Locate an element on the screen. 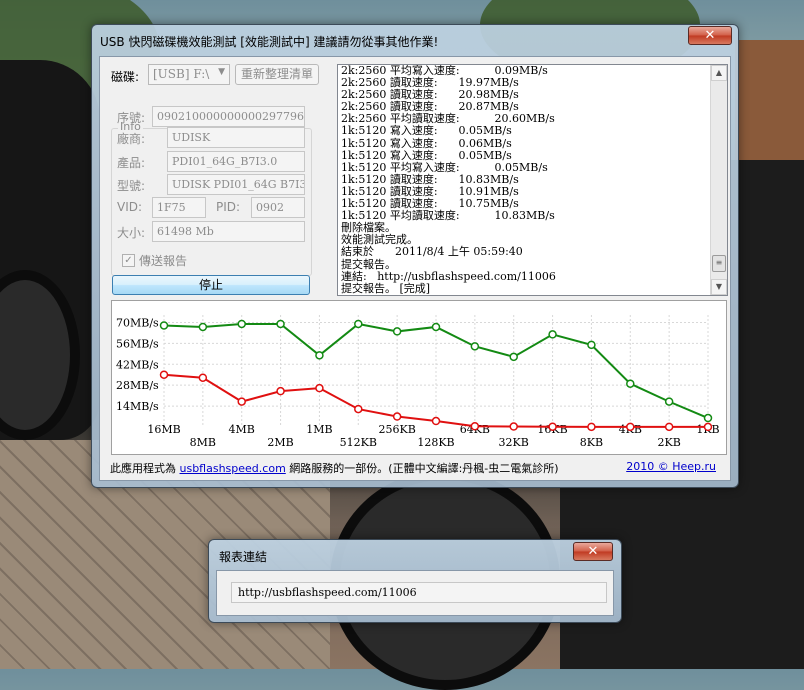 Image resolution: width=804 pixels, height=690 pixels. log-line: 提交報告。 [完成] is located at coordinates (386, 288).